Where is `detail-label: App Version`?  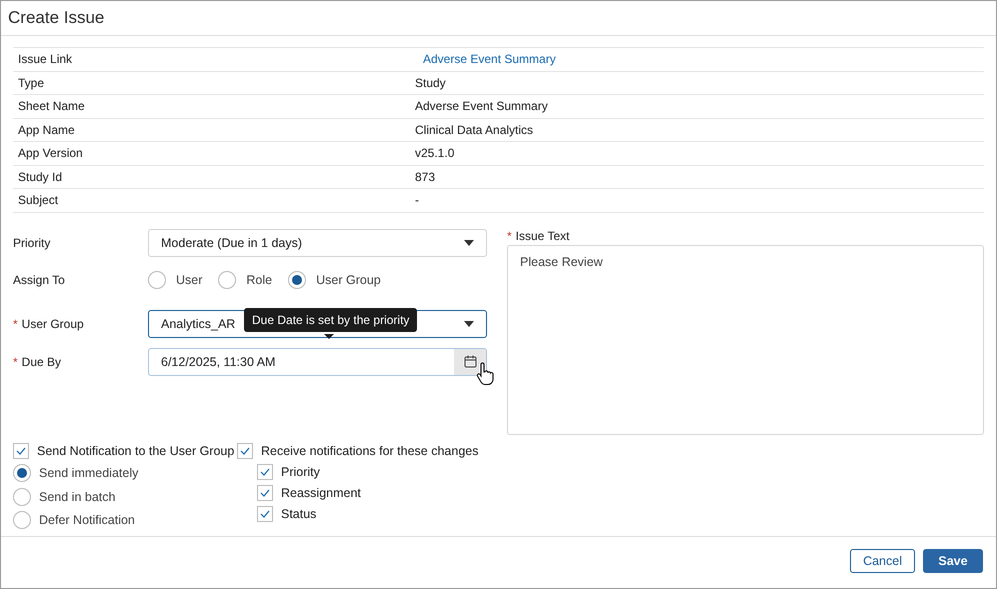
detail-label: App Version is located at coordinates (50, 153).